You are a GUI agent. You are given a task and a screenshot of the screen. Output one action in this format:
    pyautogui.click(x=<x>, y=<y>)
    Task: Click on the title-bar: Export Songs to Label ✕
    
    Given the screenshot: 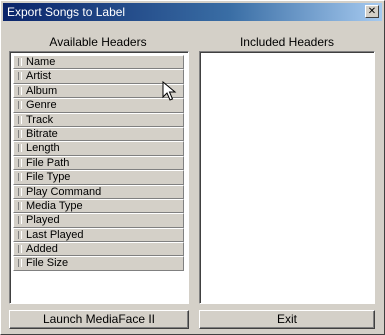 What is the action you would take?
    pyautogui.click(x=192, y=12)
    